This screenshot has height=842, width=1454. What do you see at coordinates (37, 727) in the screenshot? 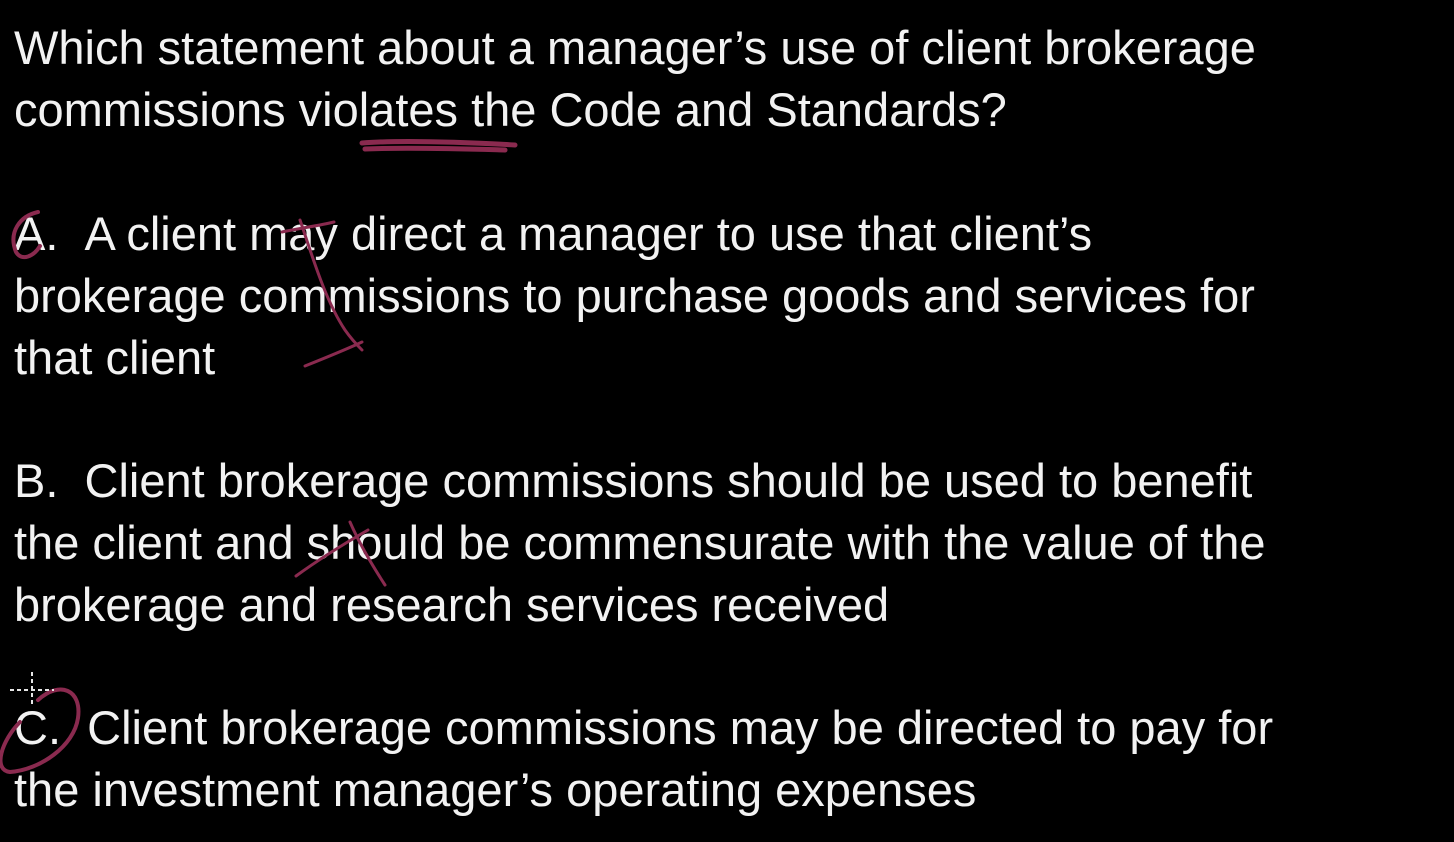
I see `option-c-letter: C.` at bounding box center [37, 727].